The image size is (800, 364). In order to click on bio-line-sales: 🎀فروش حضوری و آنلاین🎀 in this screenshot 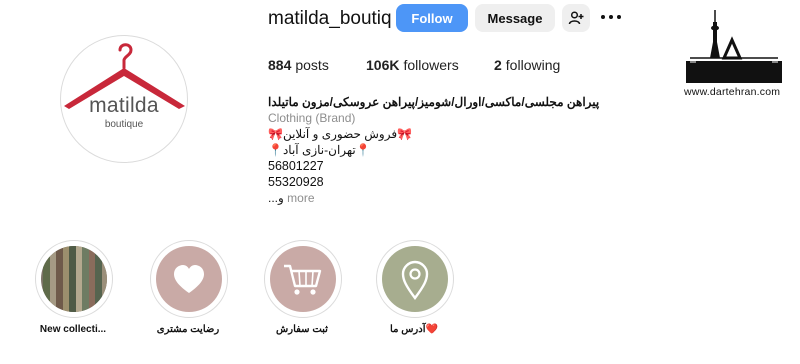, I will do `click(340, 134)`.